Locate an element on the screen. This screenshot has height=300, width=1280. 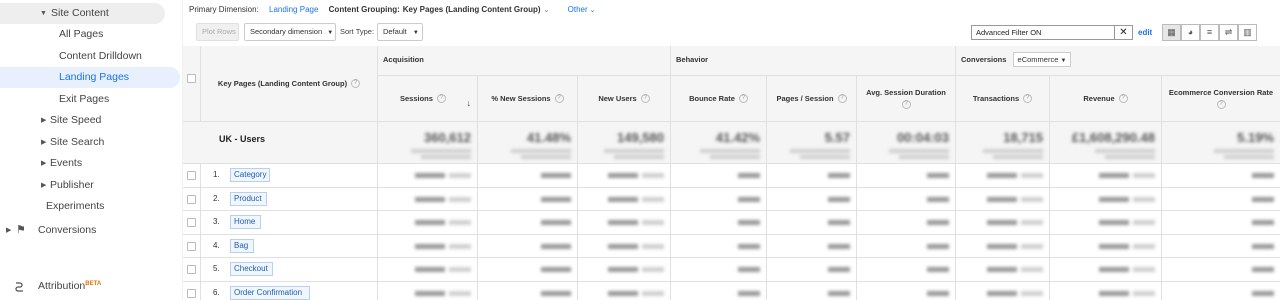
row-dimension-link: Bag is located at coordinates (242, 245).